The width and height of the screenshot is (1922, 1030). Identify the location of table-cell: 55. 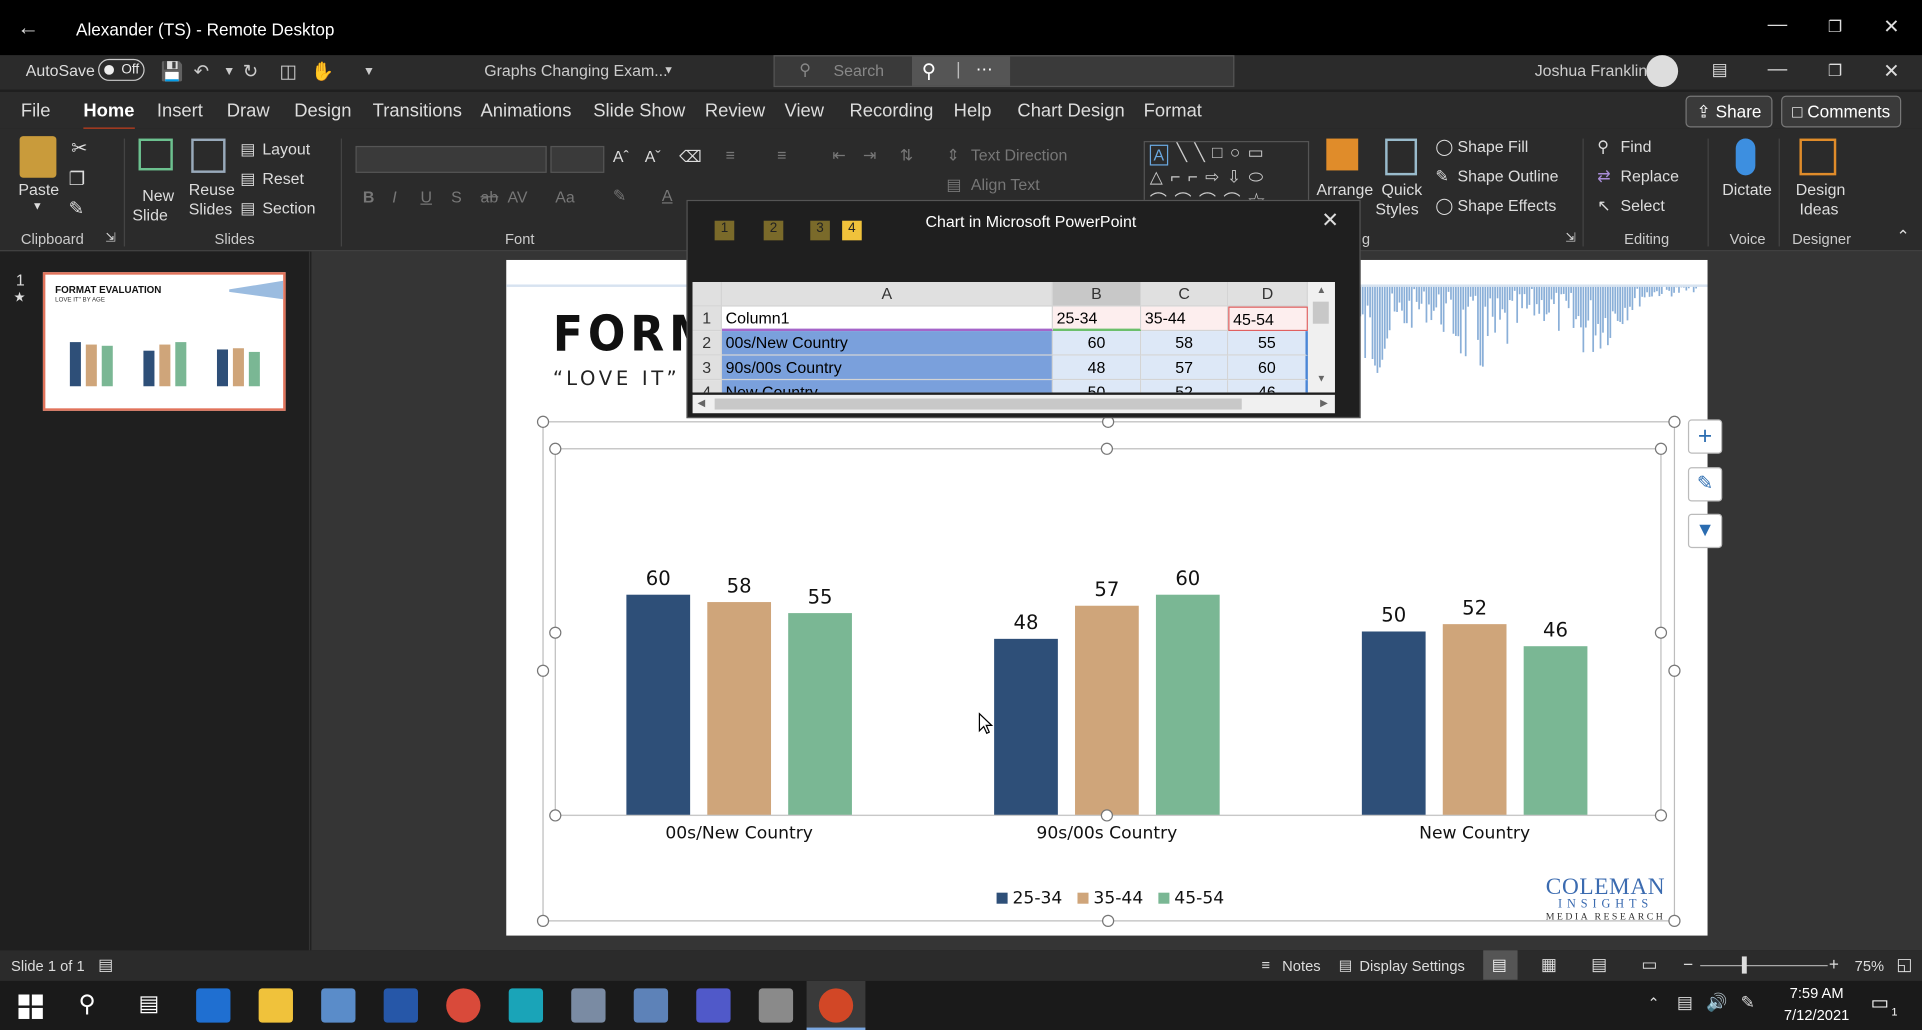
(1268, 343).